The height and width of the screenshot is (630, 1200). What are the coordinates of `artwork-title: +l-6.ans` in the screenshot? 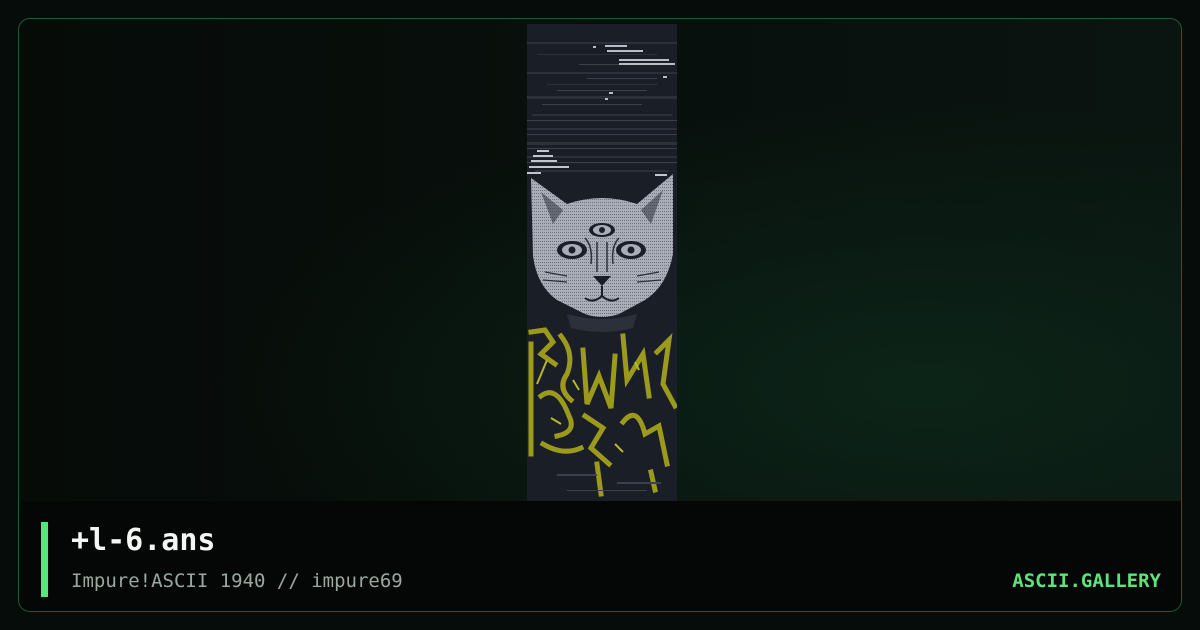 It's located at (143, 540).